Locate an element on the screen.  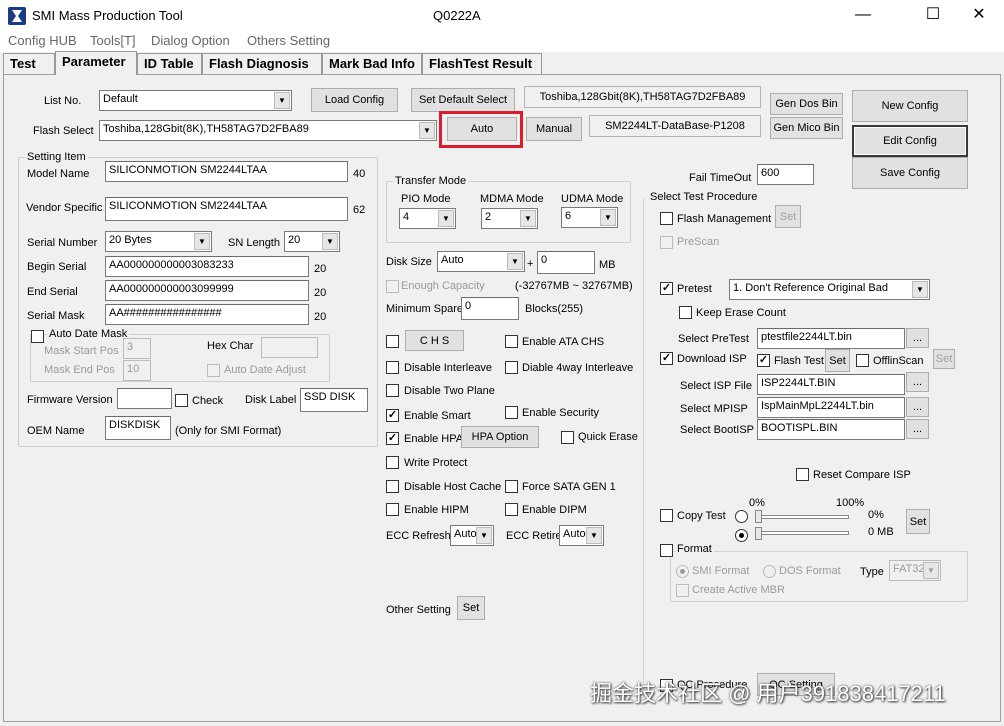
create-active-mbr-checkbox is located at coordinates (682, 590).